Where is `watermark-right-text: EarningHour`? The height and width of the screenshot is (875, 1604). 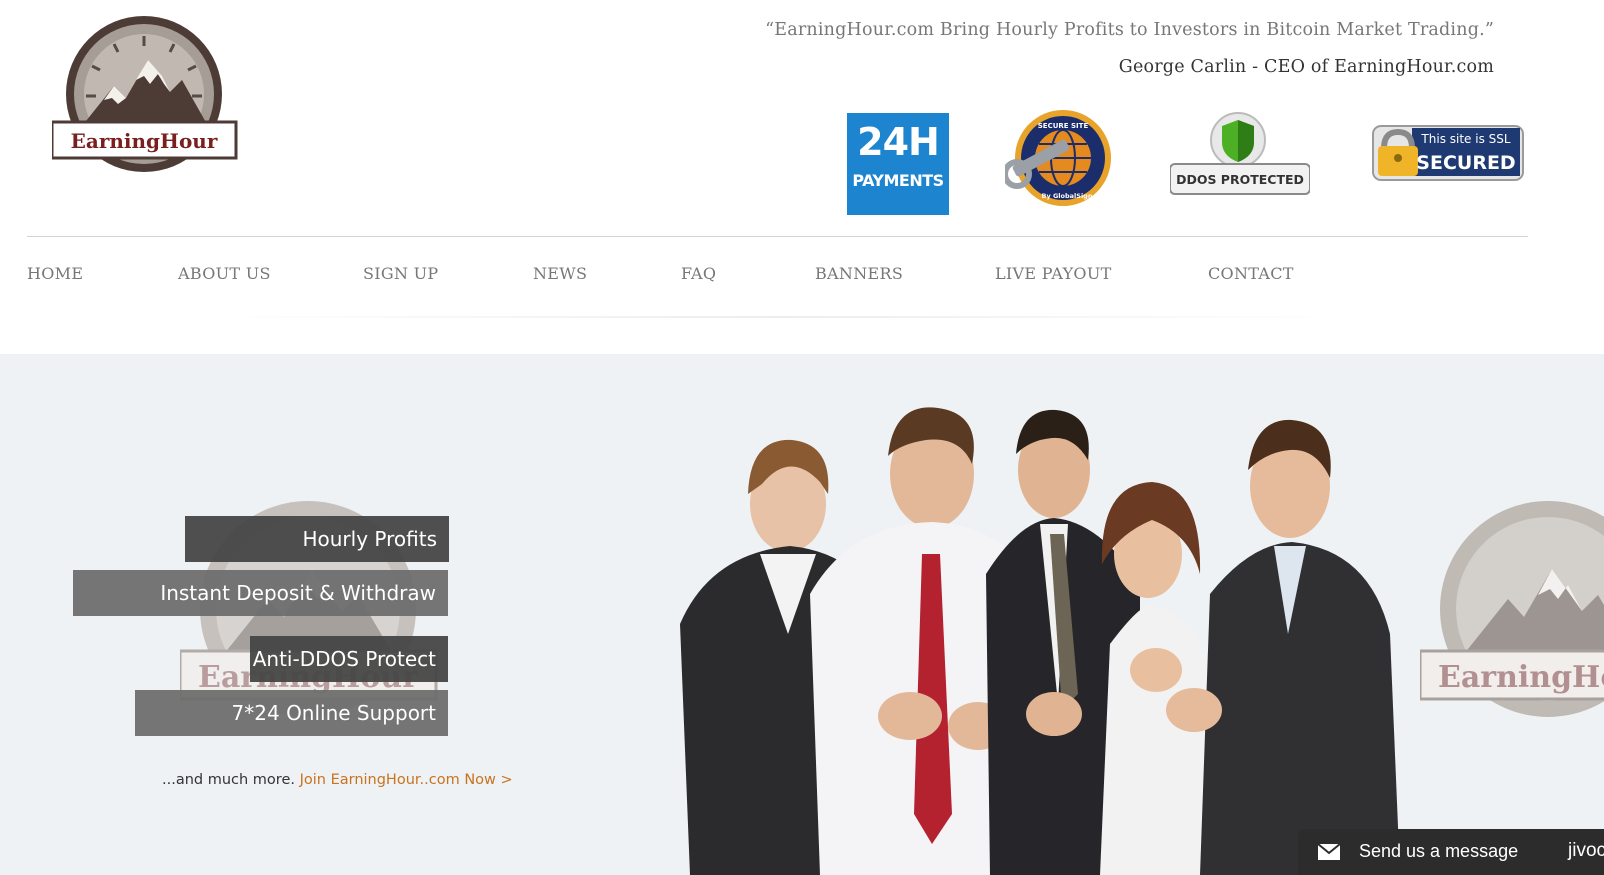
watermark-right-text: EarningHour is located at coordinates (1521, 677).